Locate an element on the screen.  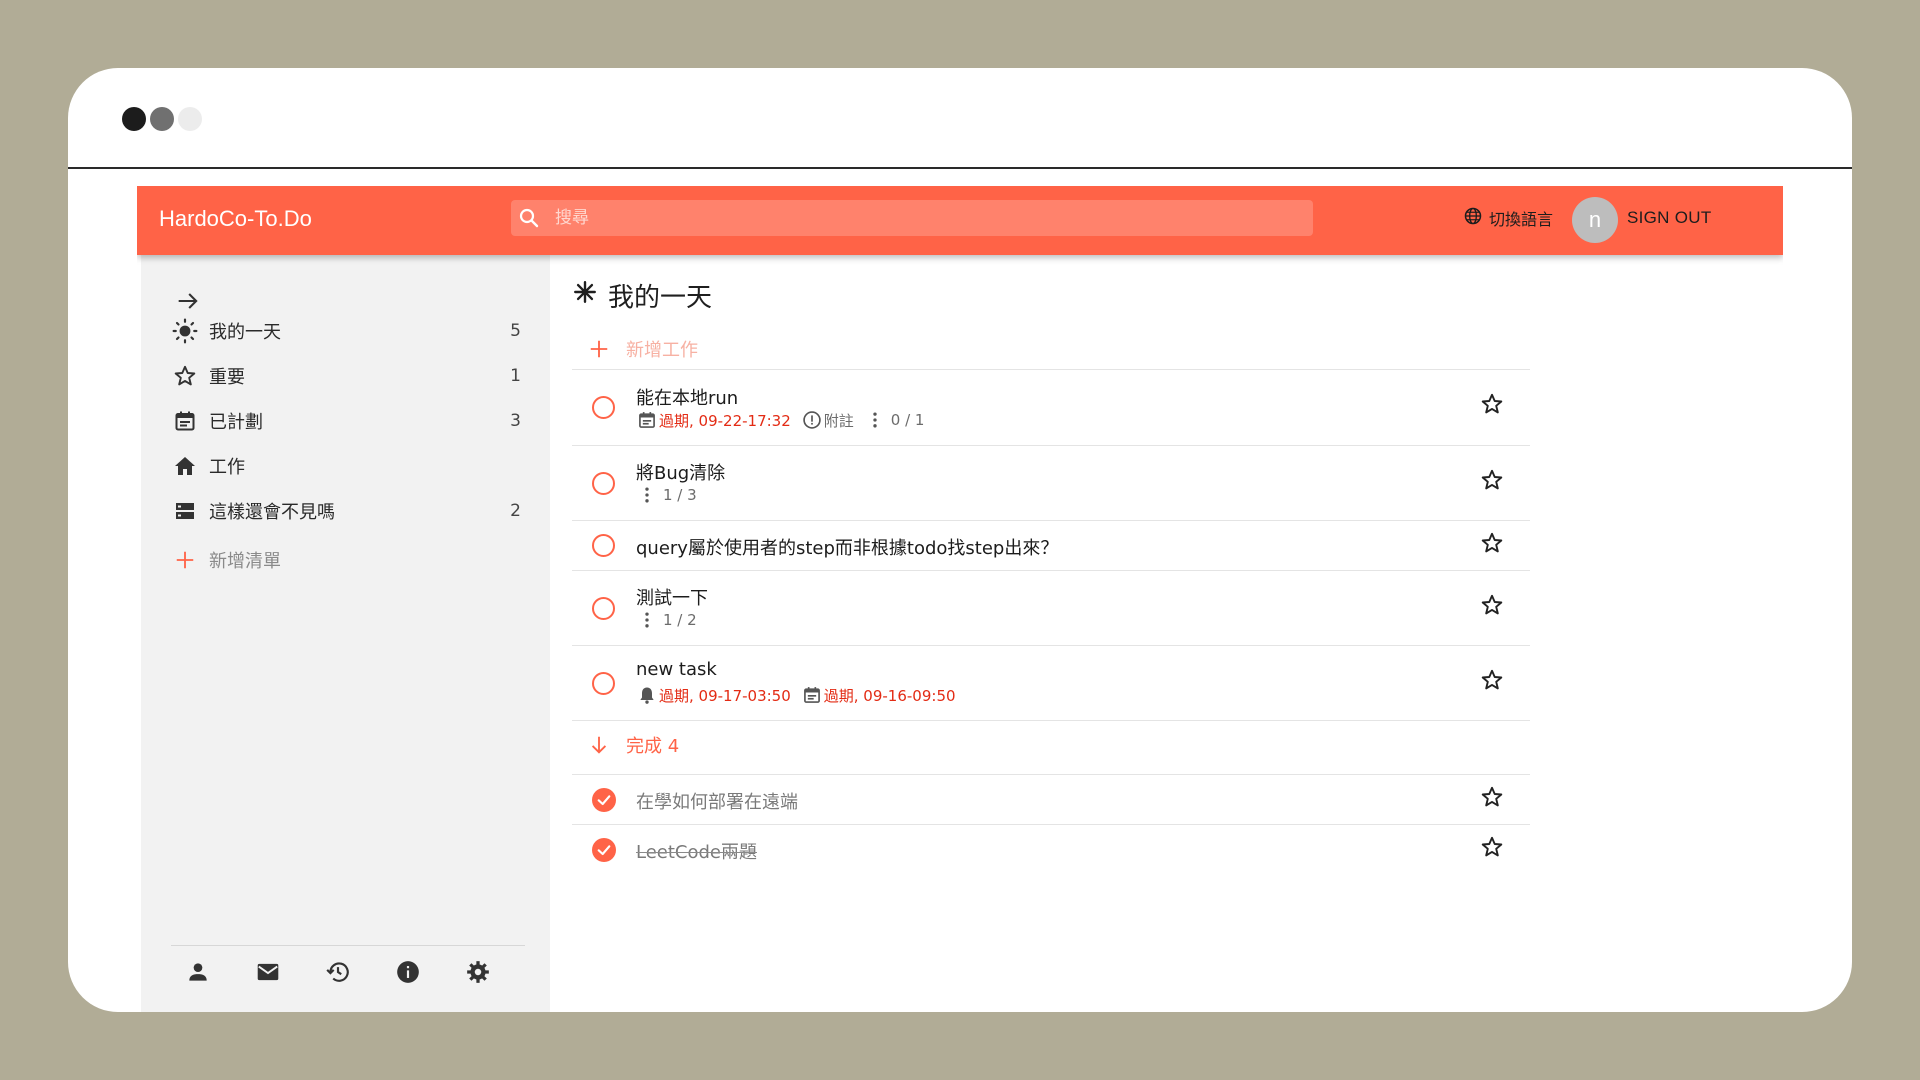
task-item: new task 過期, 09-17-03:50 過期, 09-16-09:50 is located at coordinates (1051, 683).